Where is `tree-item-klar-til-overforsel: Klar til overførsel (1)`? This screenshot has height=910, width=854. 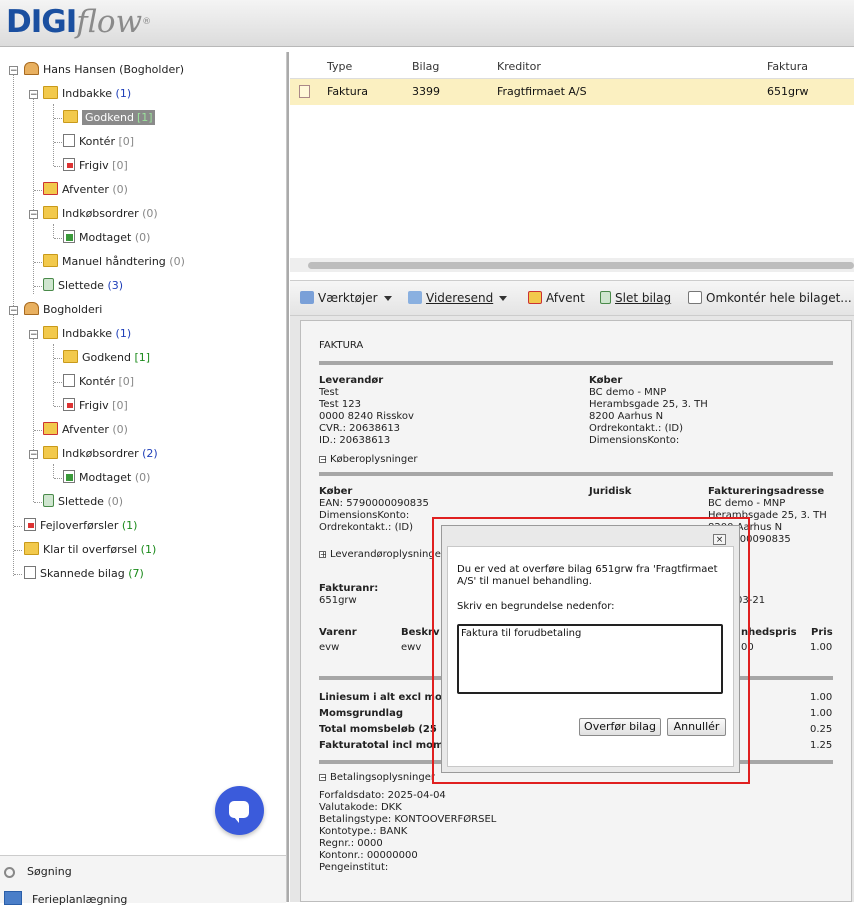 tree-item-klar-til-overforsel: Klar til overførsel (1) is located at coordinates (90, 550).